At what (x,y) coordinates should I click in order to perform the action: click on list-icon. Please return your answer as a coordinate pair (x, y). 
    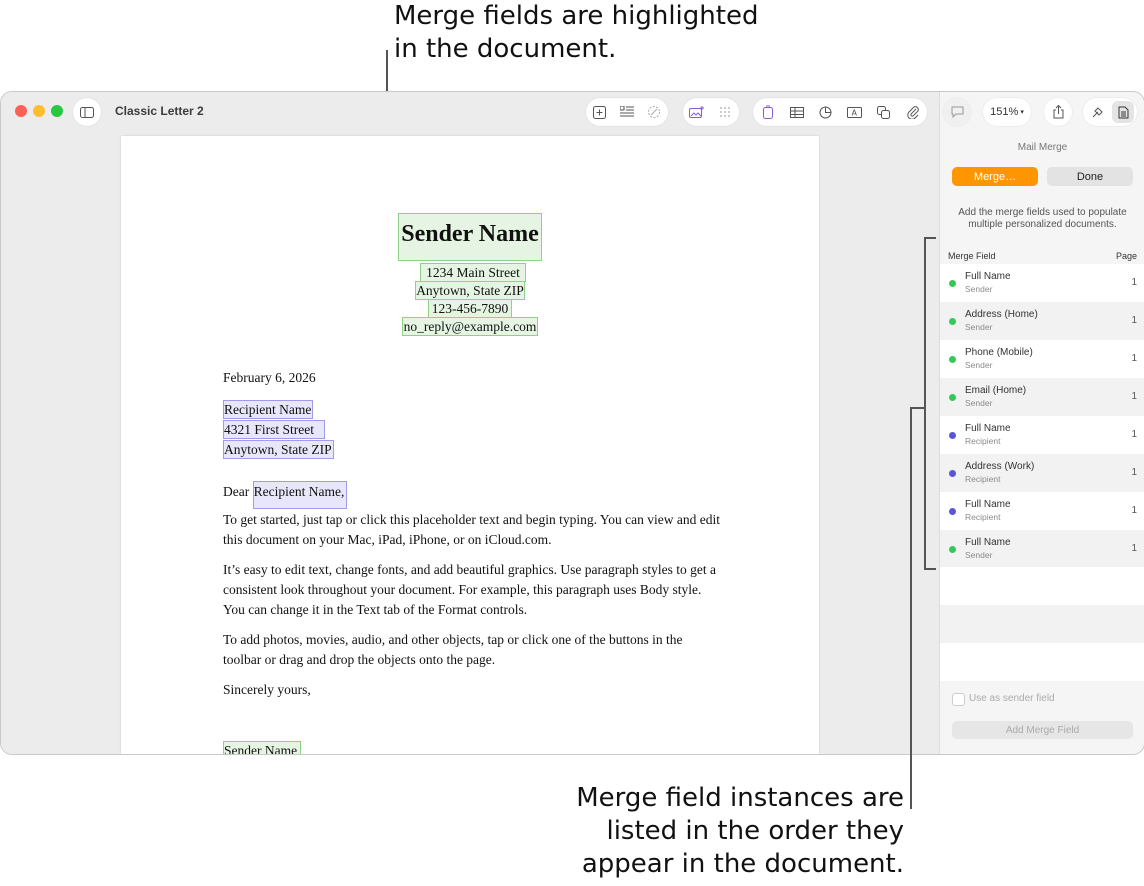
    Looking at the image, I should click on (626, 112).